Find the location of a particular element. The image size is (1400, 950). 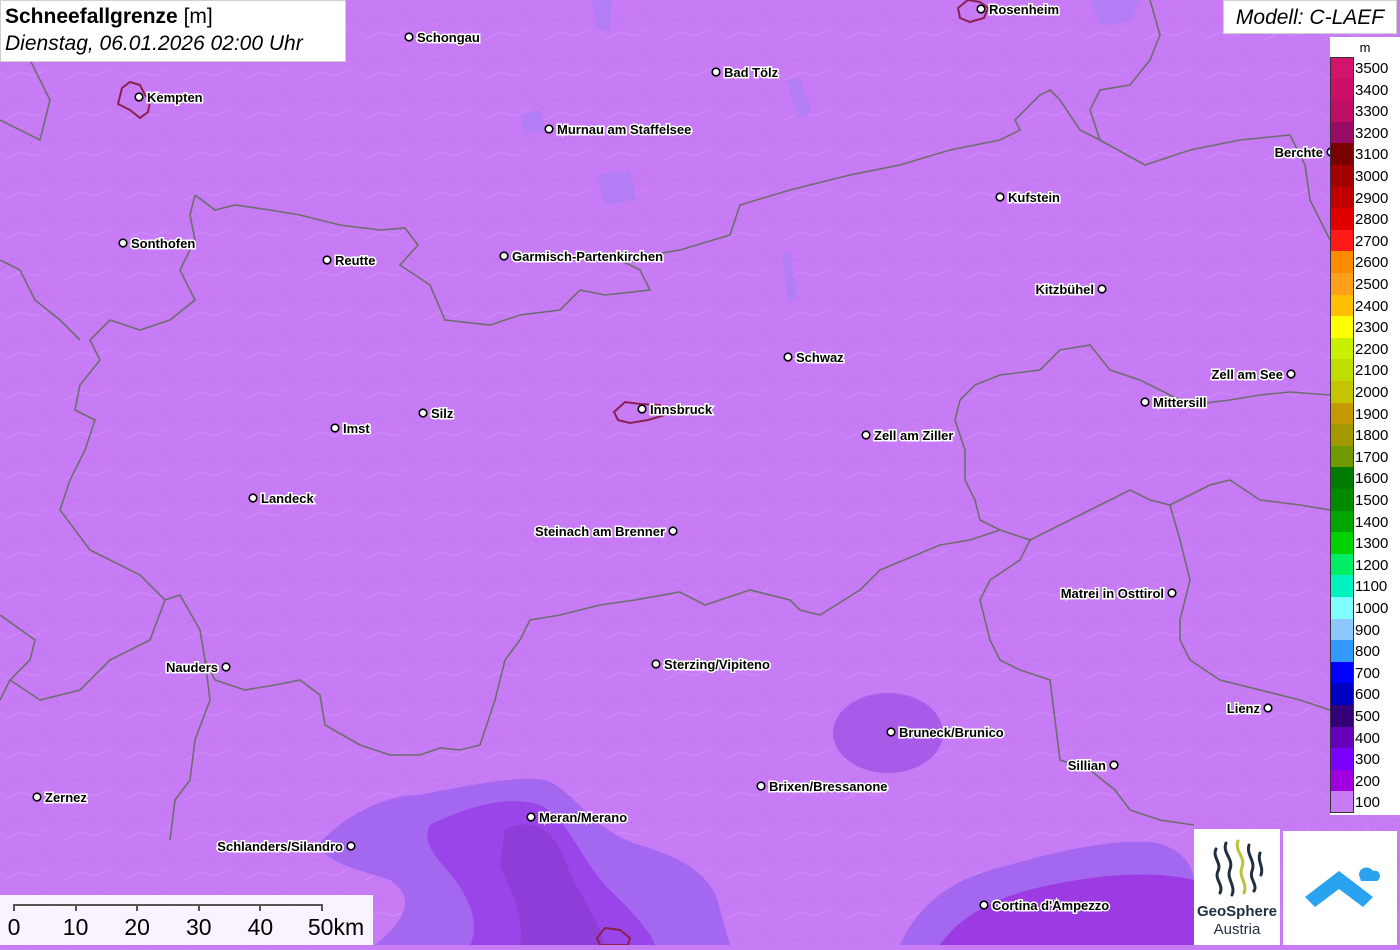

place-30: Cortina d'Ampezzo is located at coordinates (1045, 906).